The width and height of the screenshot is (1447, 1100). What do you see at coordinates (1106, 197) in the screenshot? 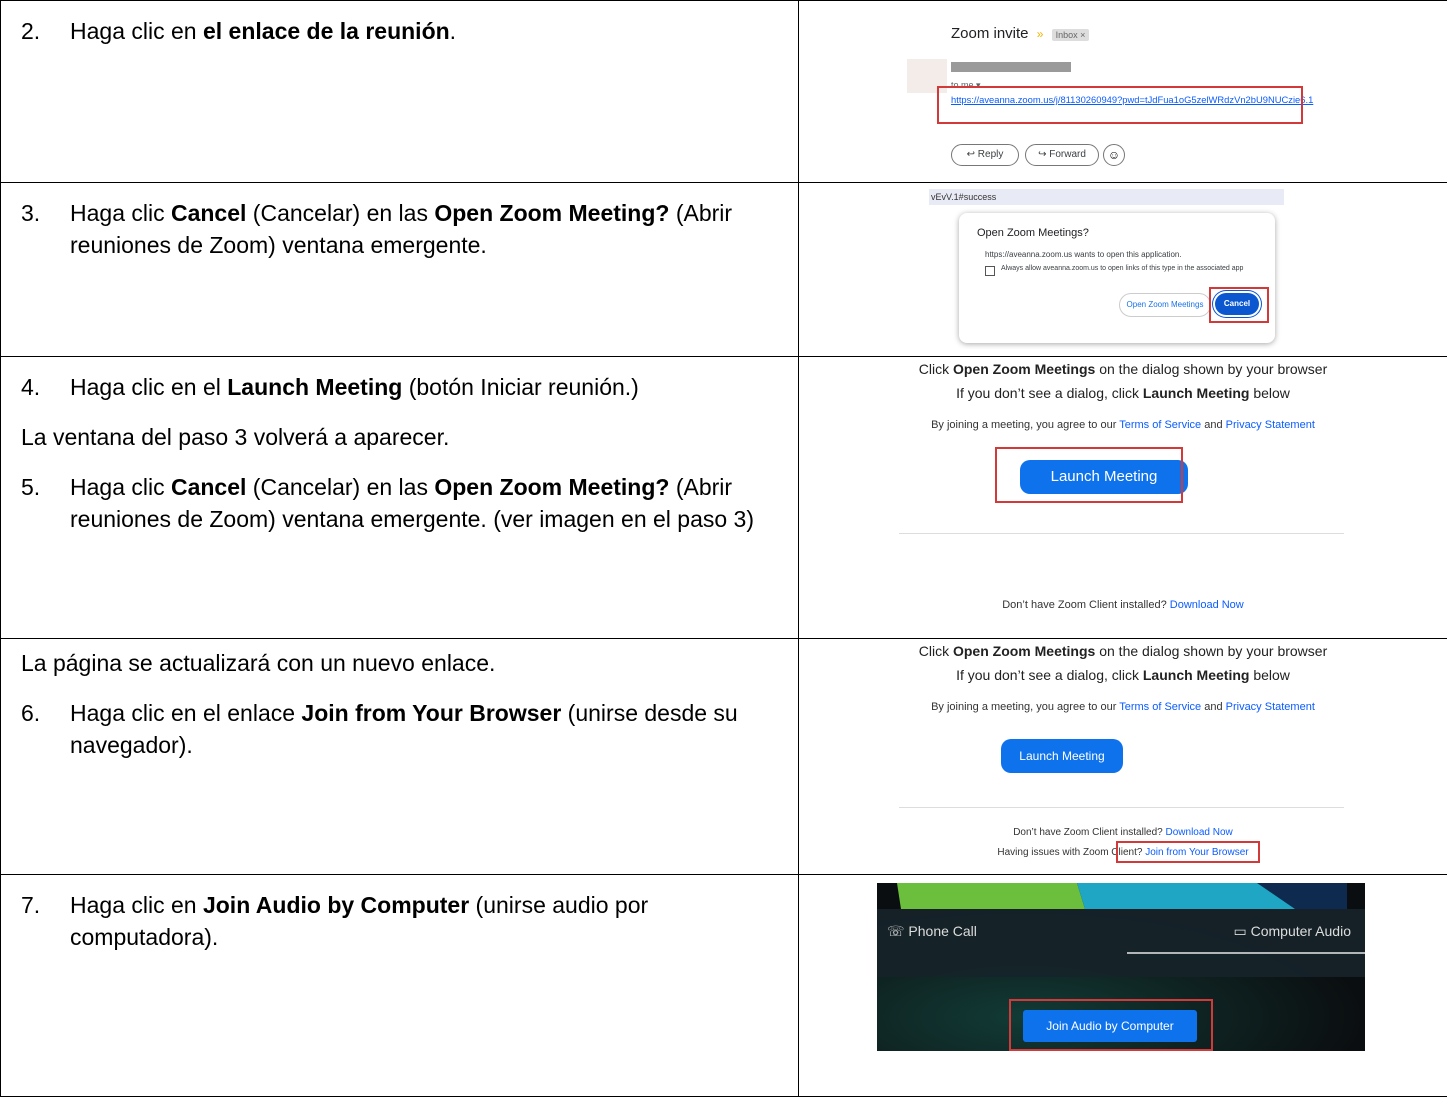
I see `url-bar: vEvV.1#success` at bounding box center [1106, 197].